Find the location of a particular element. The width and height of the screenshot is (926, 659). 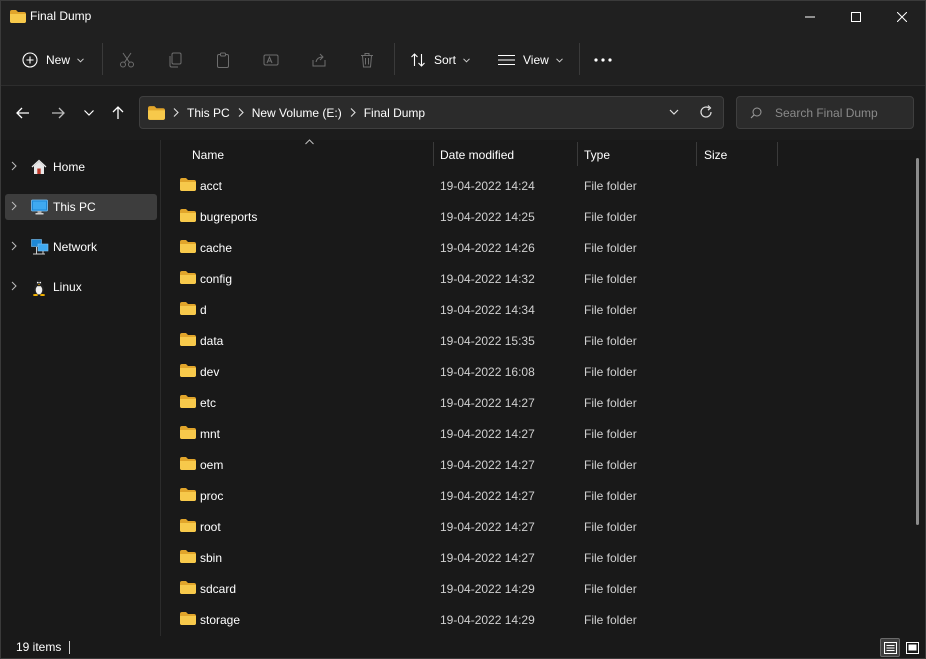

breadcrumb-this-pc: This PC is located at coordinates (208, 113).